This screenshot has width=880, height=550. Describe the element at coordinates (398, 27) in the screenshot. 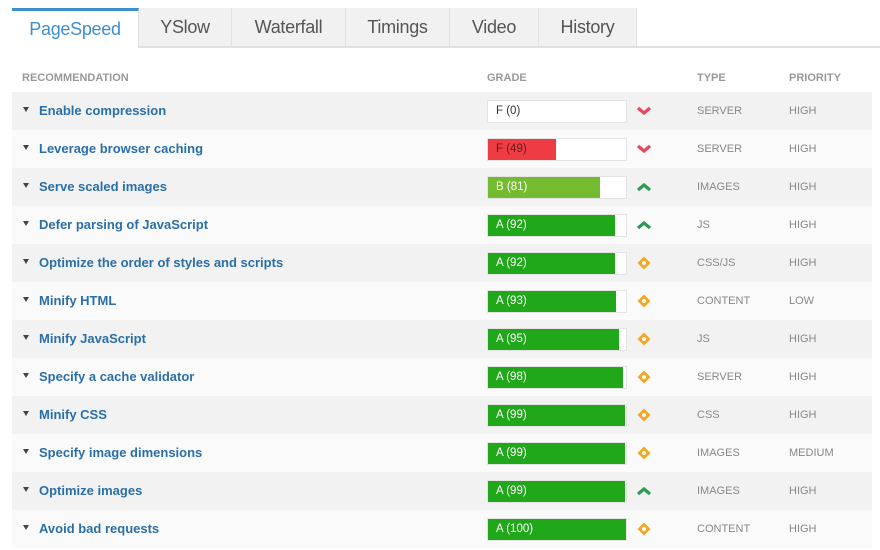

I see `tab-timings: Timings` at that location.